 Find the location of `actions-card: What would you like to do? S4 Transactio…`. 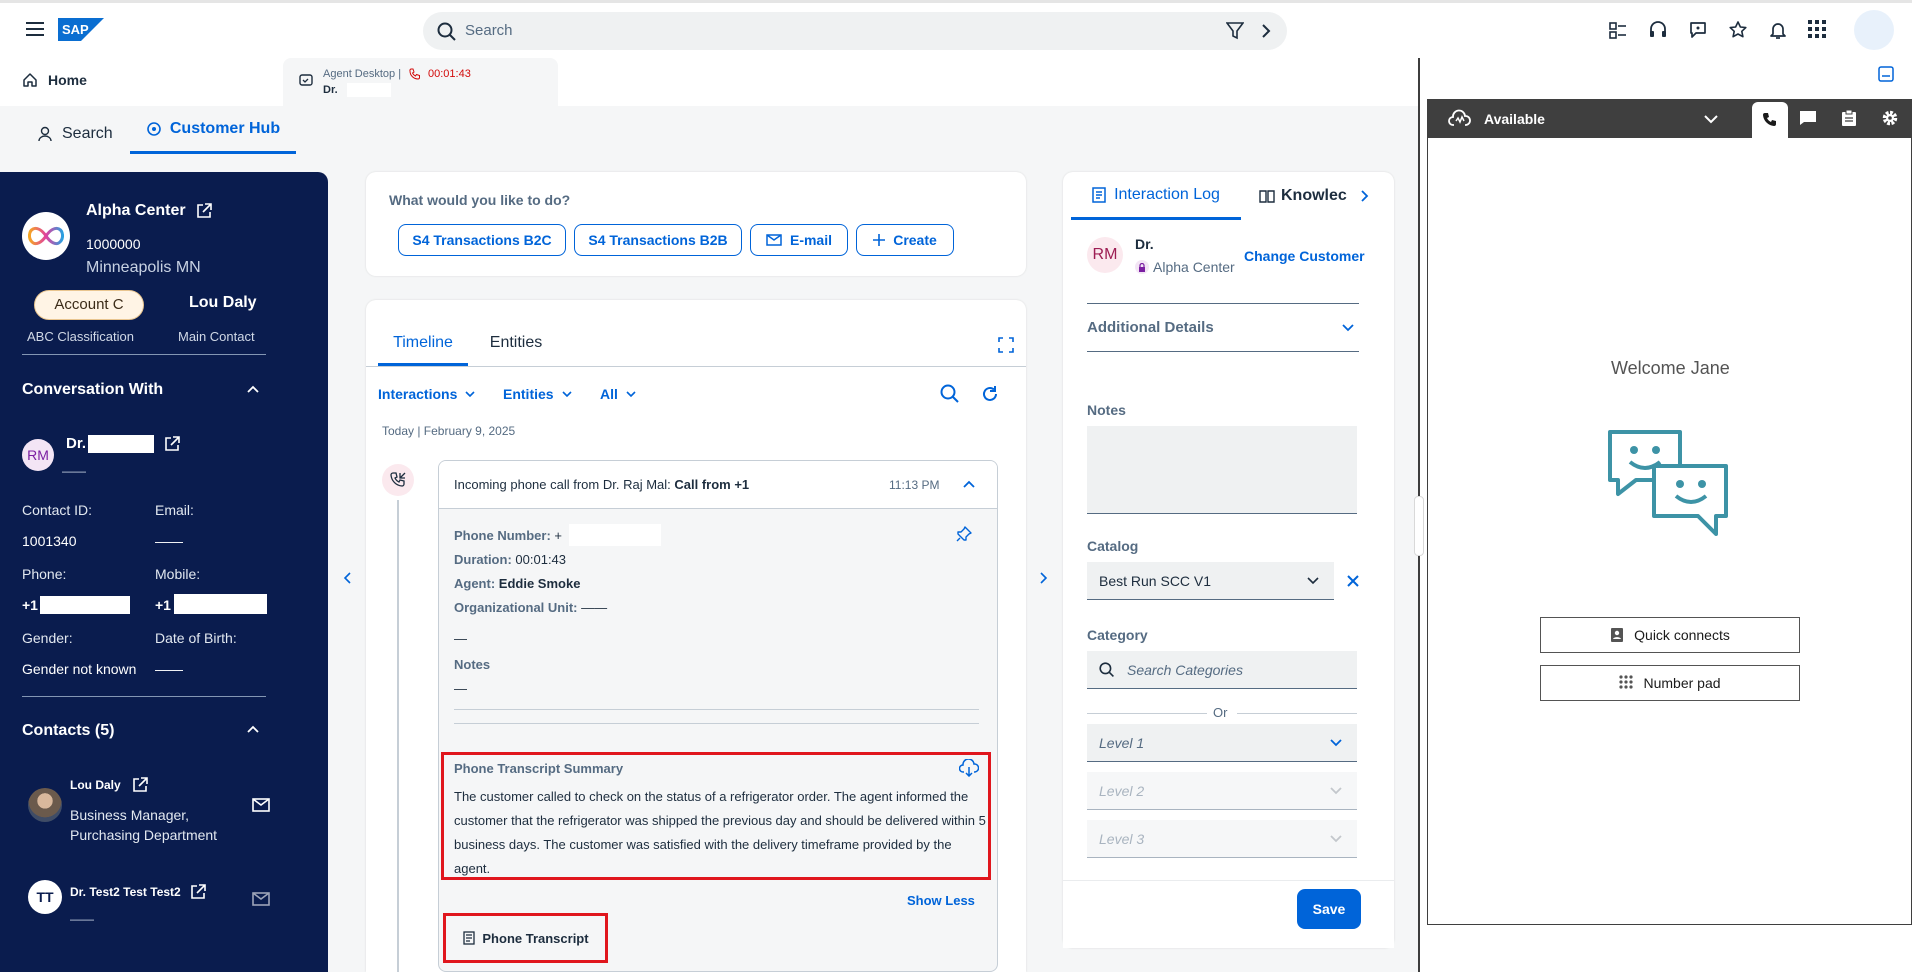

actions-card: What would you like to do? S4 Transactio… is located at coordinates (696, 224).